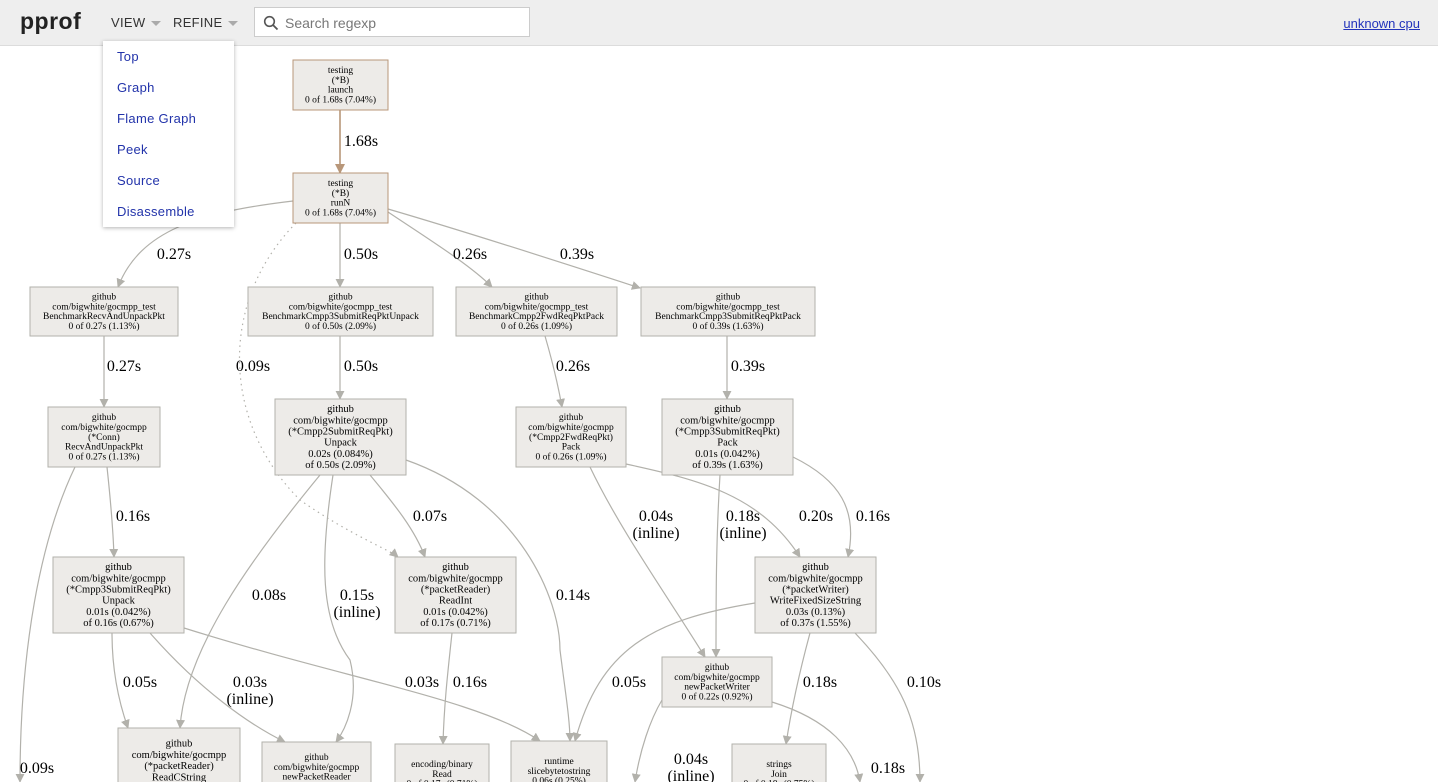 The width and height of the screenshot is (1438, 782). I want to click on graph-edge: 0.05s, so click(134, 680).